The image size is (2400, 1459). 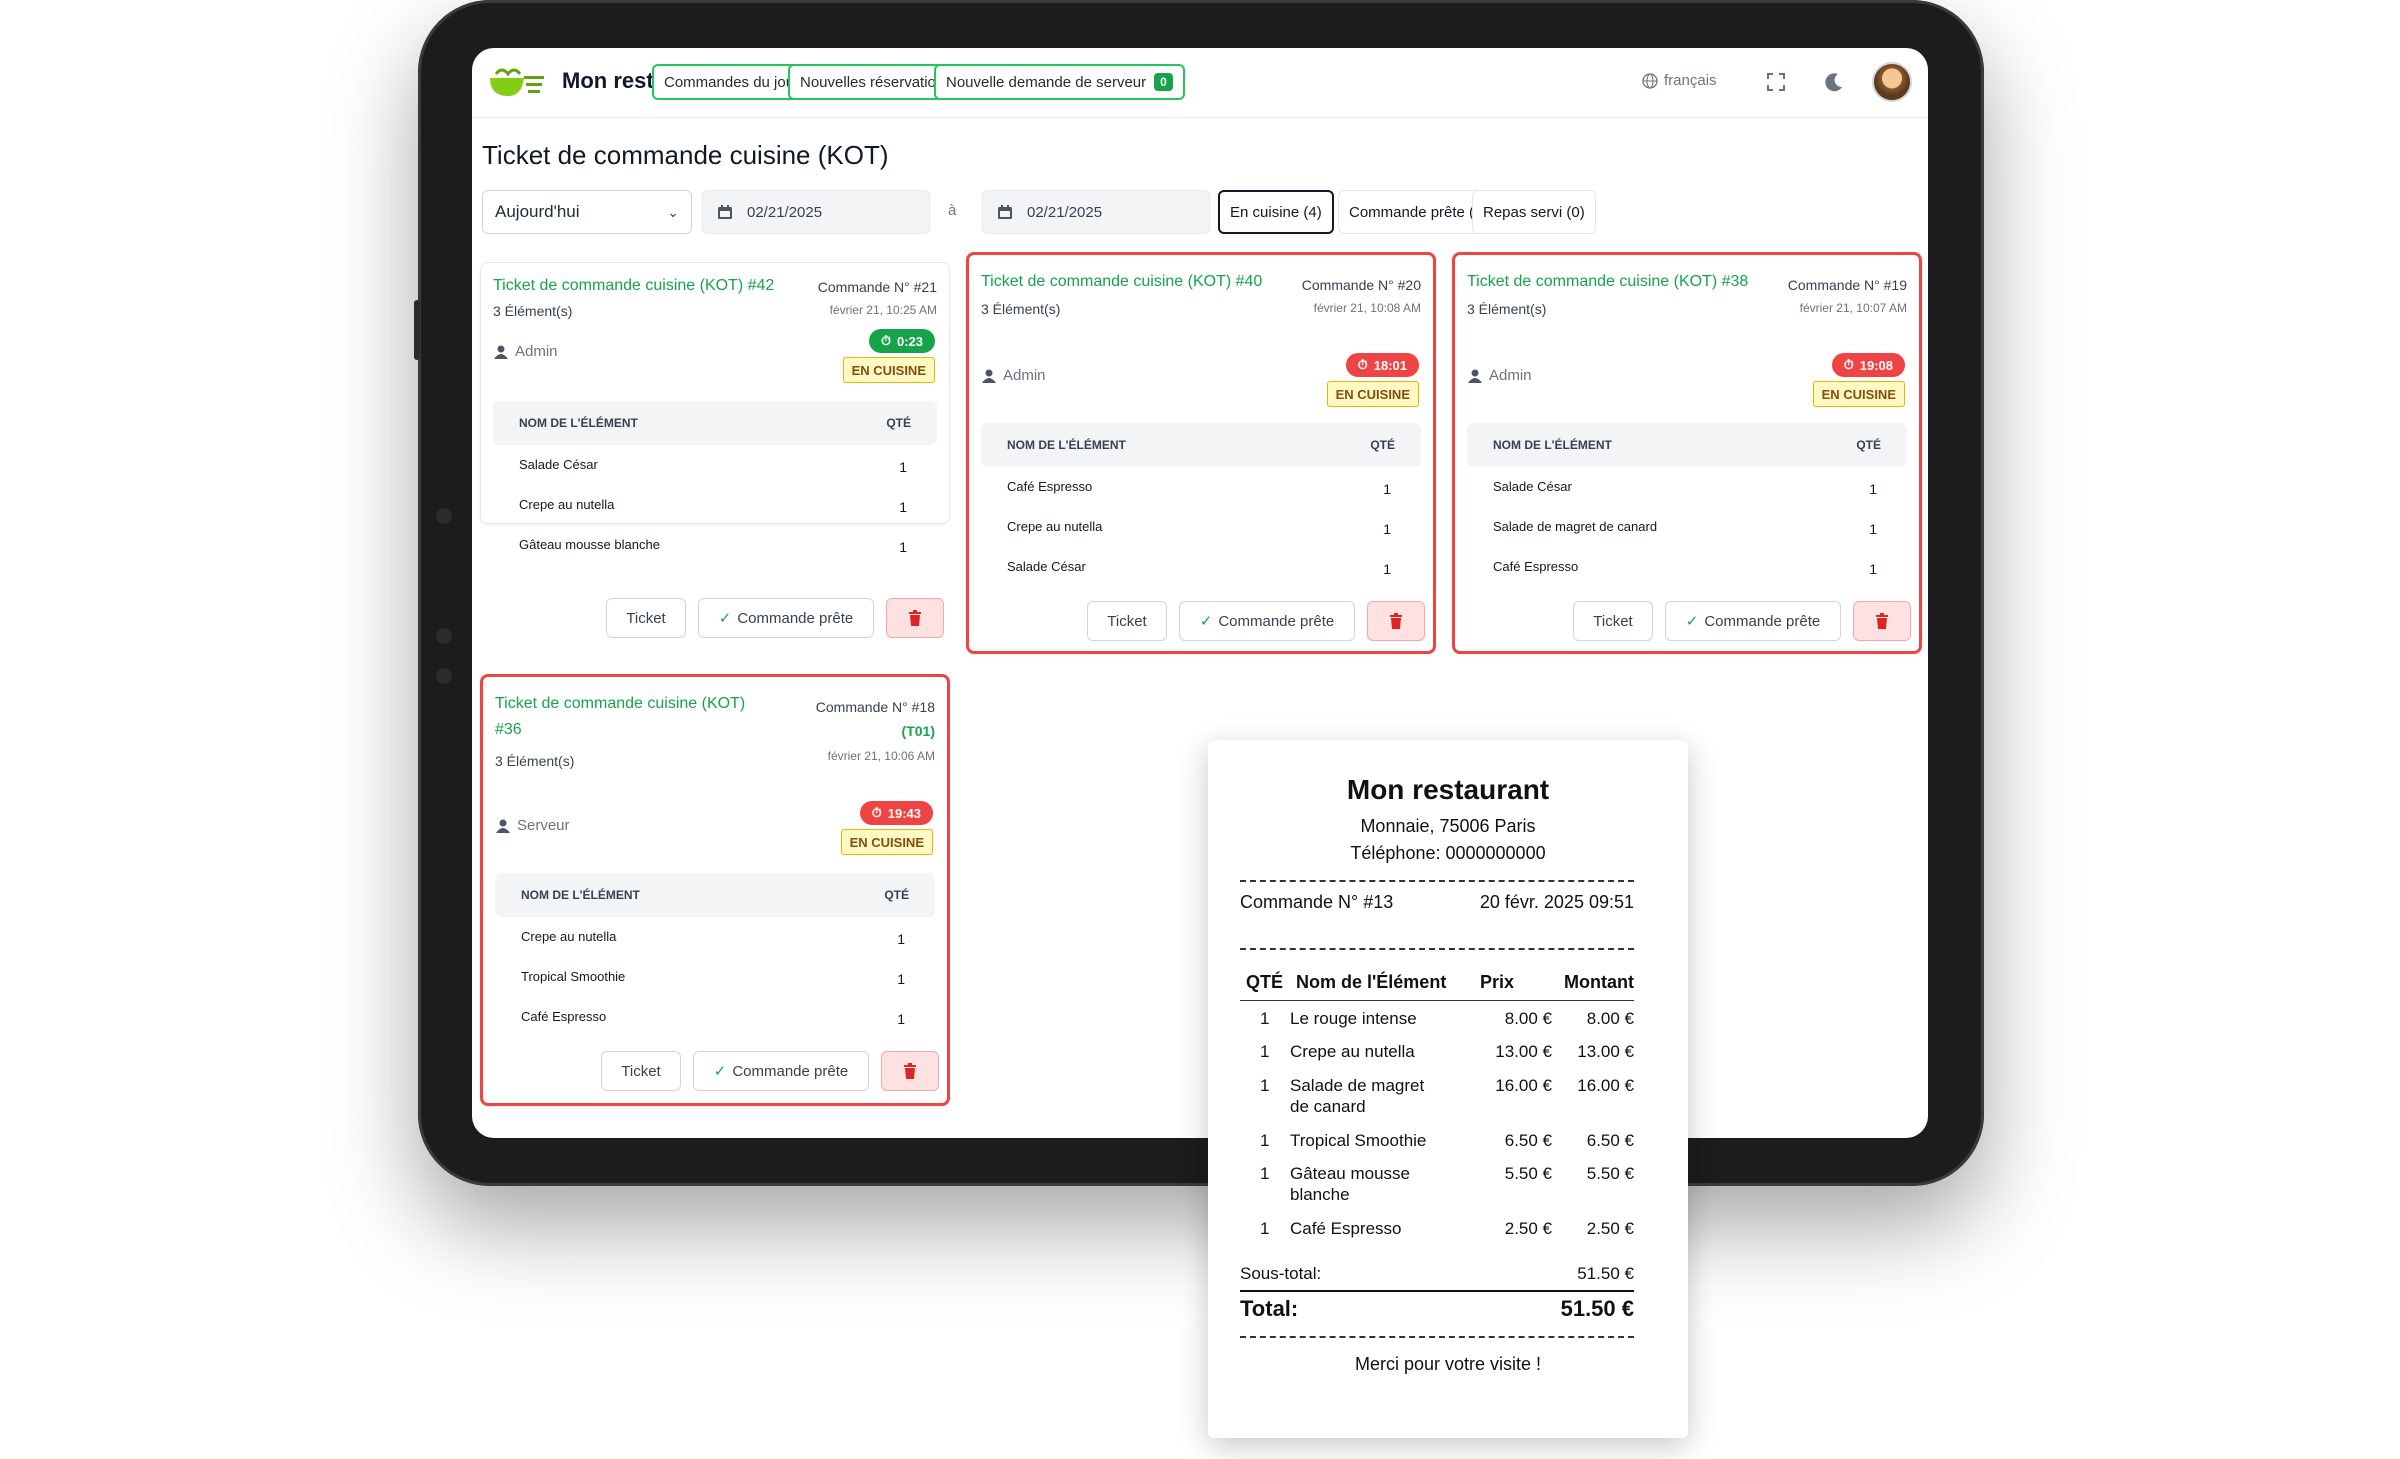 I want to click on kot-user: Admin, so click(x=525, y=351).